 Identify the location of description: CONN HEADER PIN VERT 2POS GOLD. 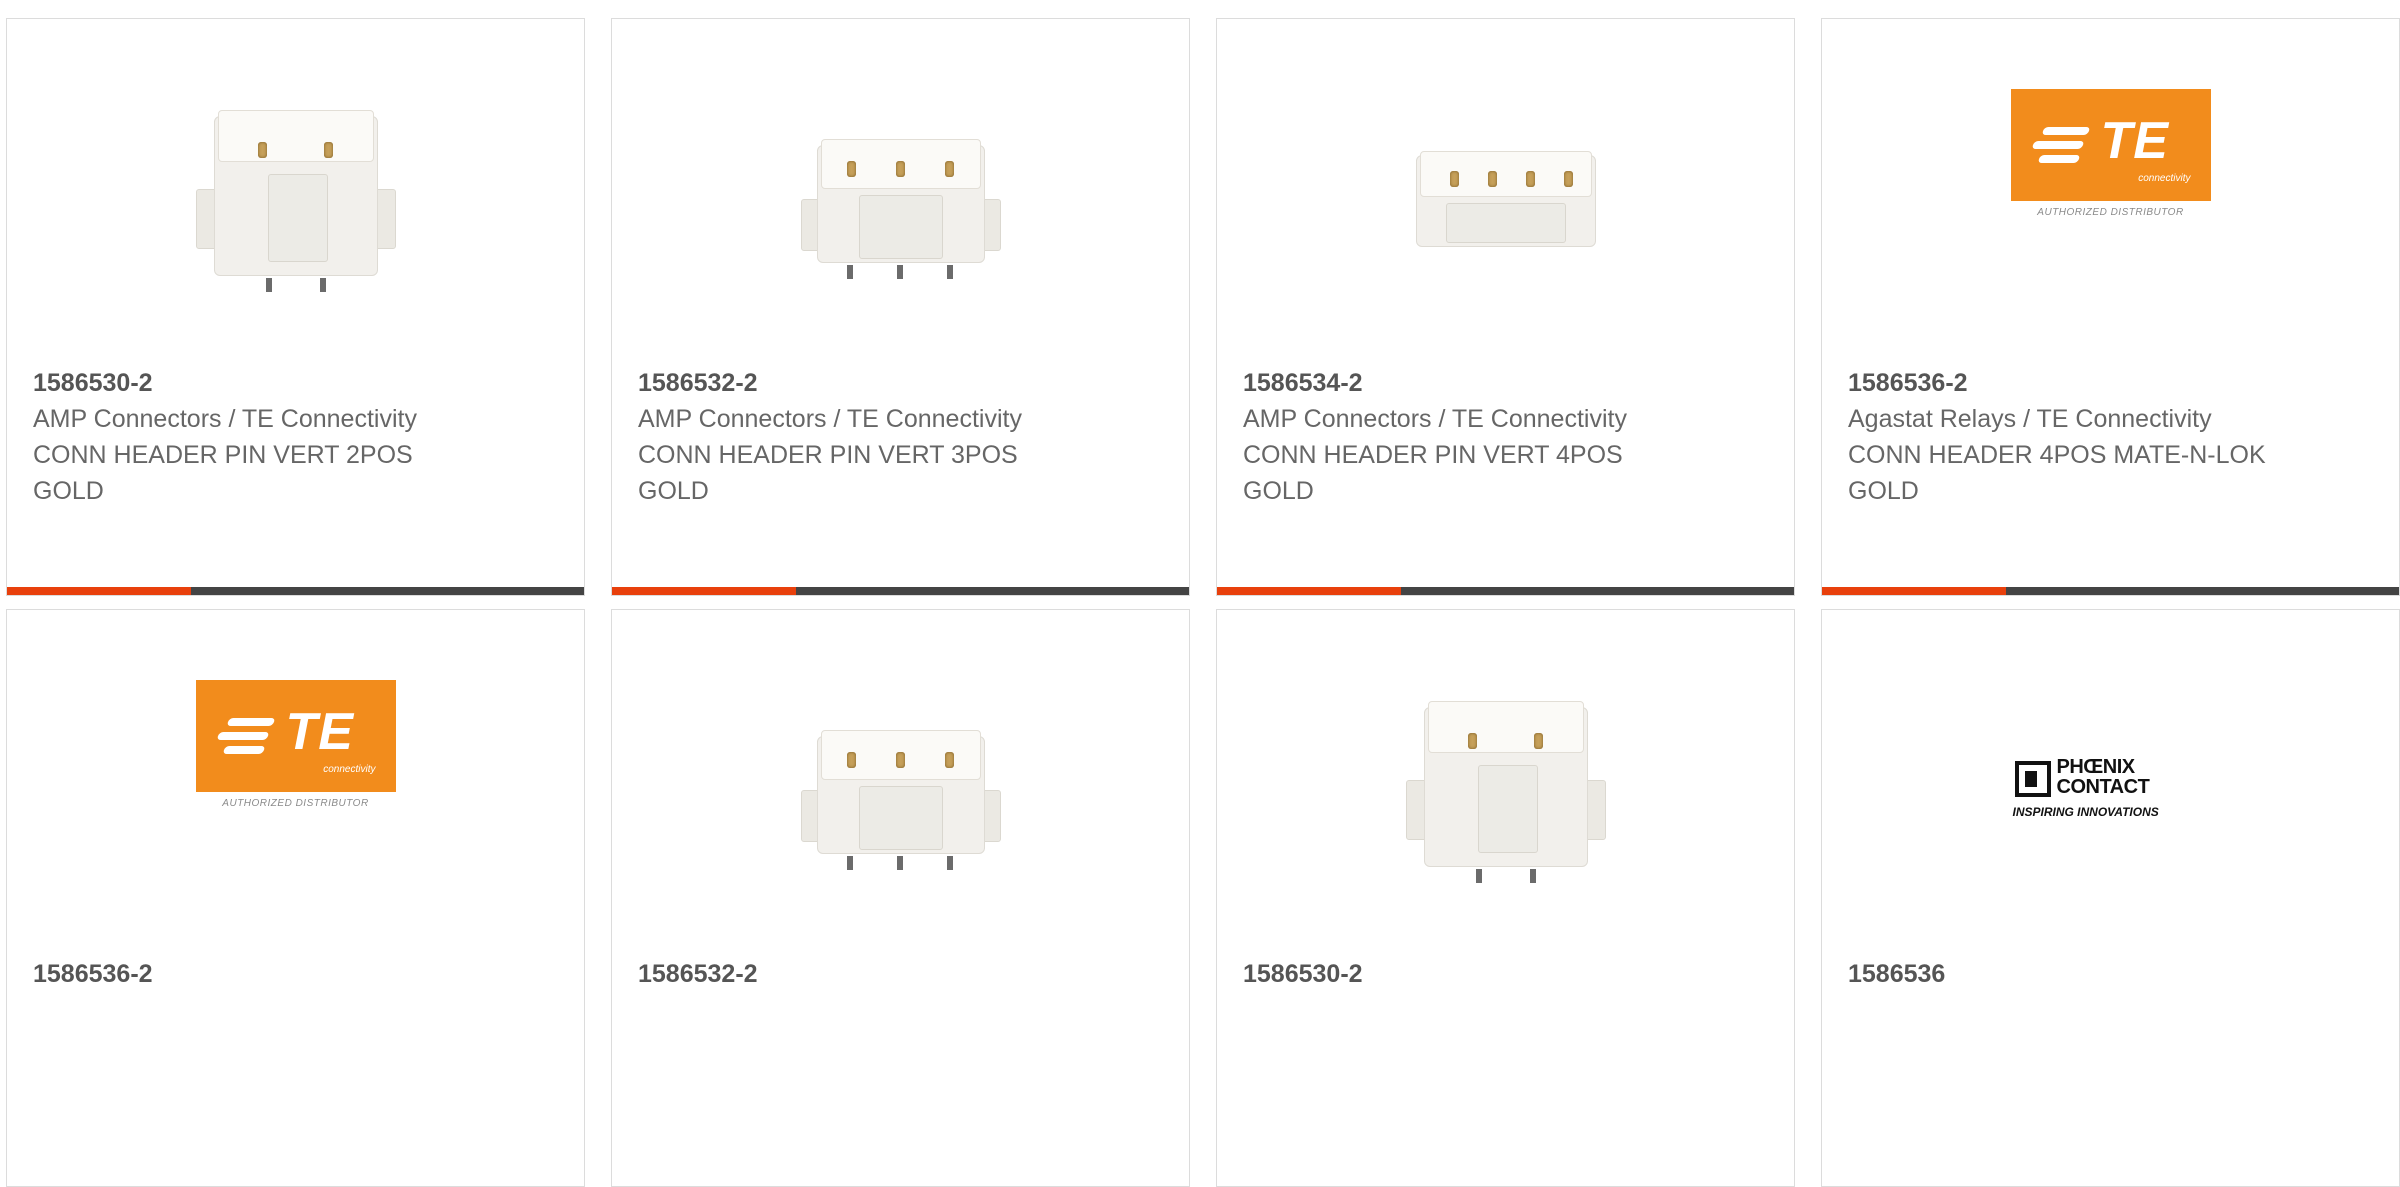
(223, 473).